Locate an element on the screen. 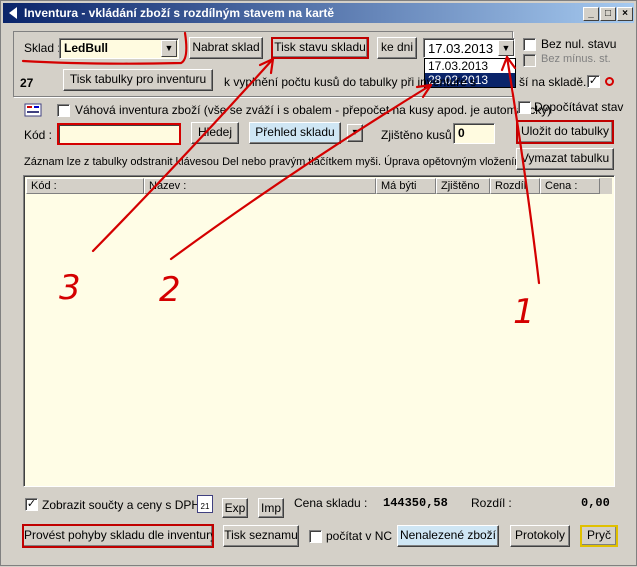  ke-dni-button: ke dni is located at coordinates (397, 48).